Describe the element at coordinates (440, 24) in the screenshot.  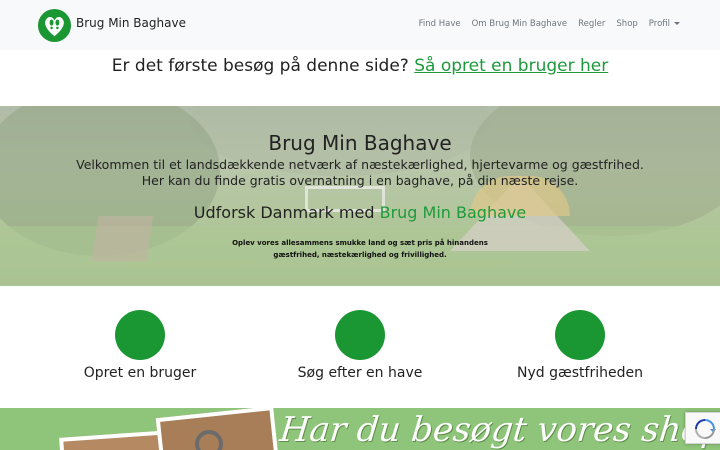
I see `nav-find-have: Find Have` at that location.